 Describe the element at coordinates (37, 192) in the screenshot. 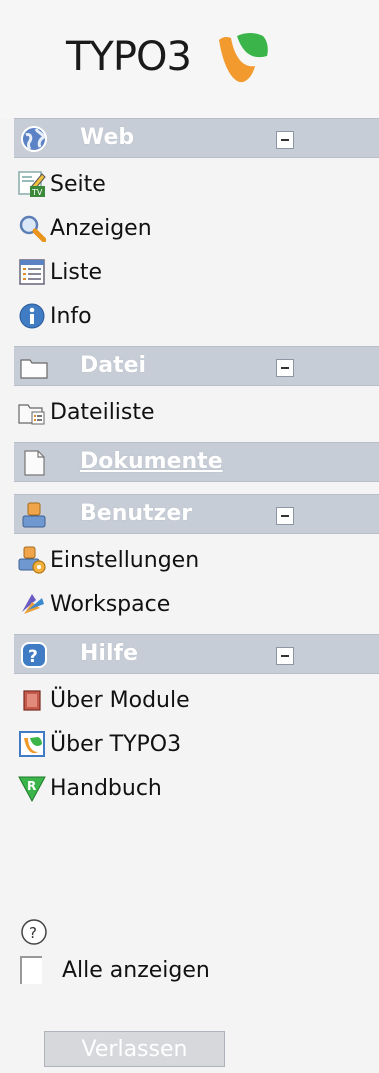

I see `svg-text: TV` at that location.